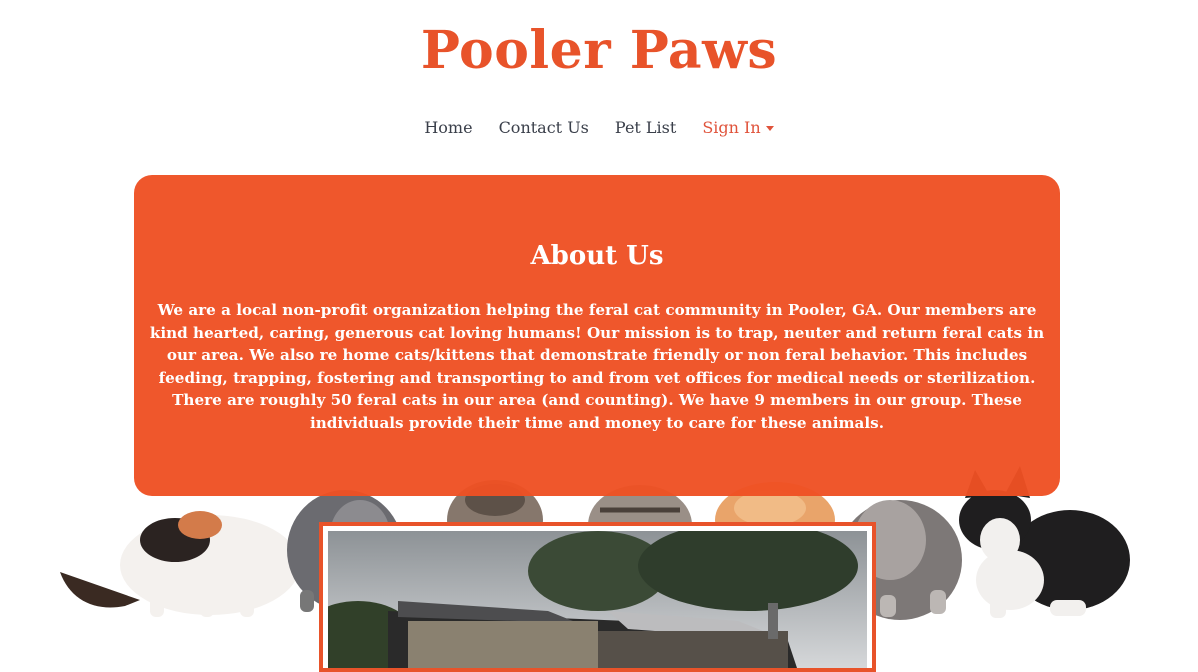  Describe the element at coordinates (544, 127) in the screenshot. I see `nav-contact-us: Contact Us` at that location.